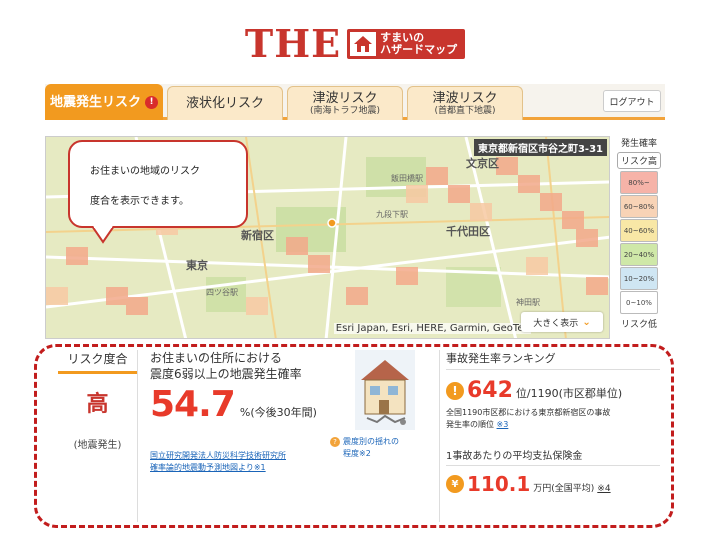 The height and width of the screenshot is (541, 710). What do you see at coordinates (278, 412) in the screenshot?
I see `probability-unit: %(今後30年間)` at bounding box center [278, 412].